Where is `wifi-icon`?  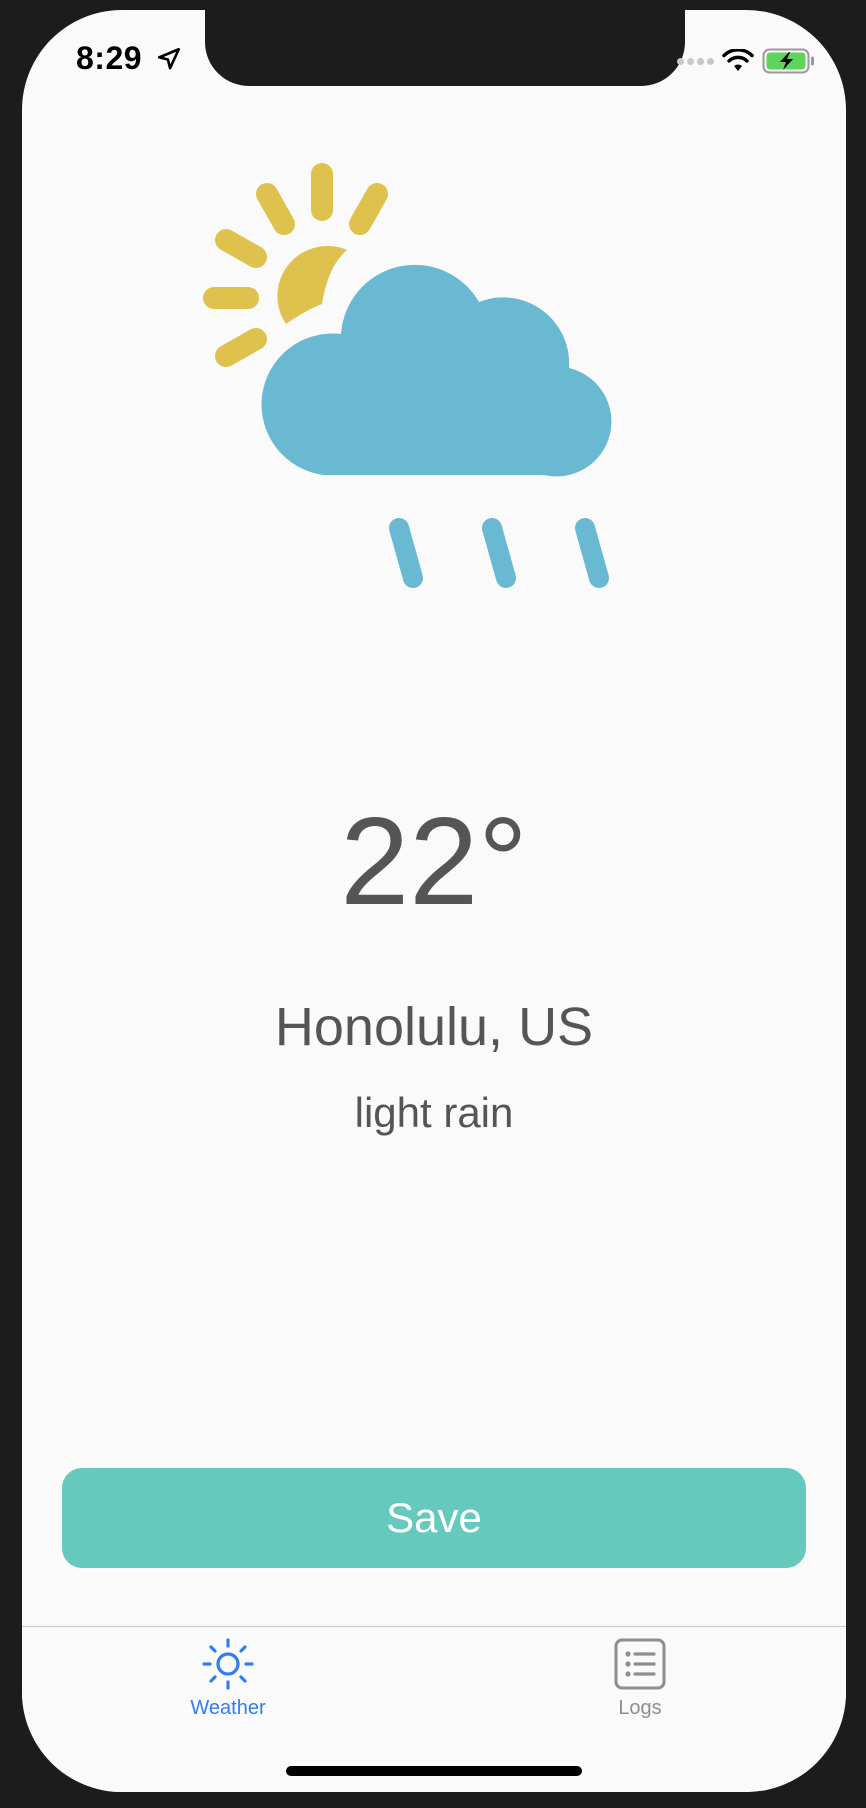 wifi-icon is located at coordinates (738, 60).